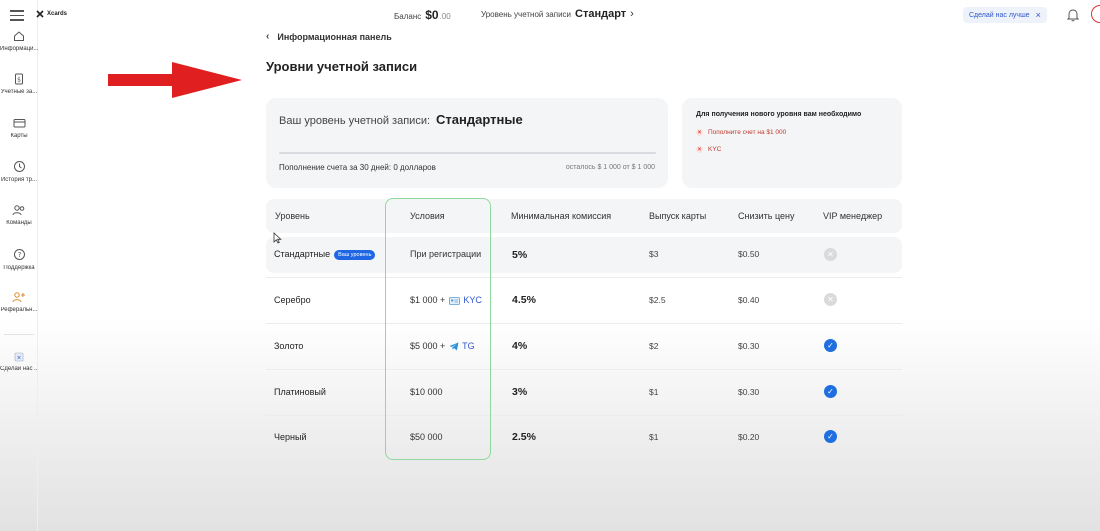 The width and height of the screenshot is (1100, 531). I want to click on card-icon, so click(19, 123).